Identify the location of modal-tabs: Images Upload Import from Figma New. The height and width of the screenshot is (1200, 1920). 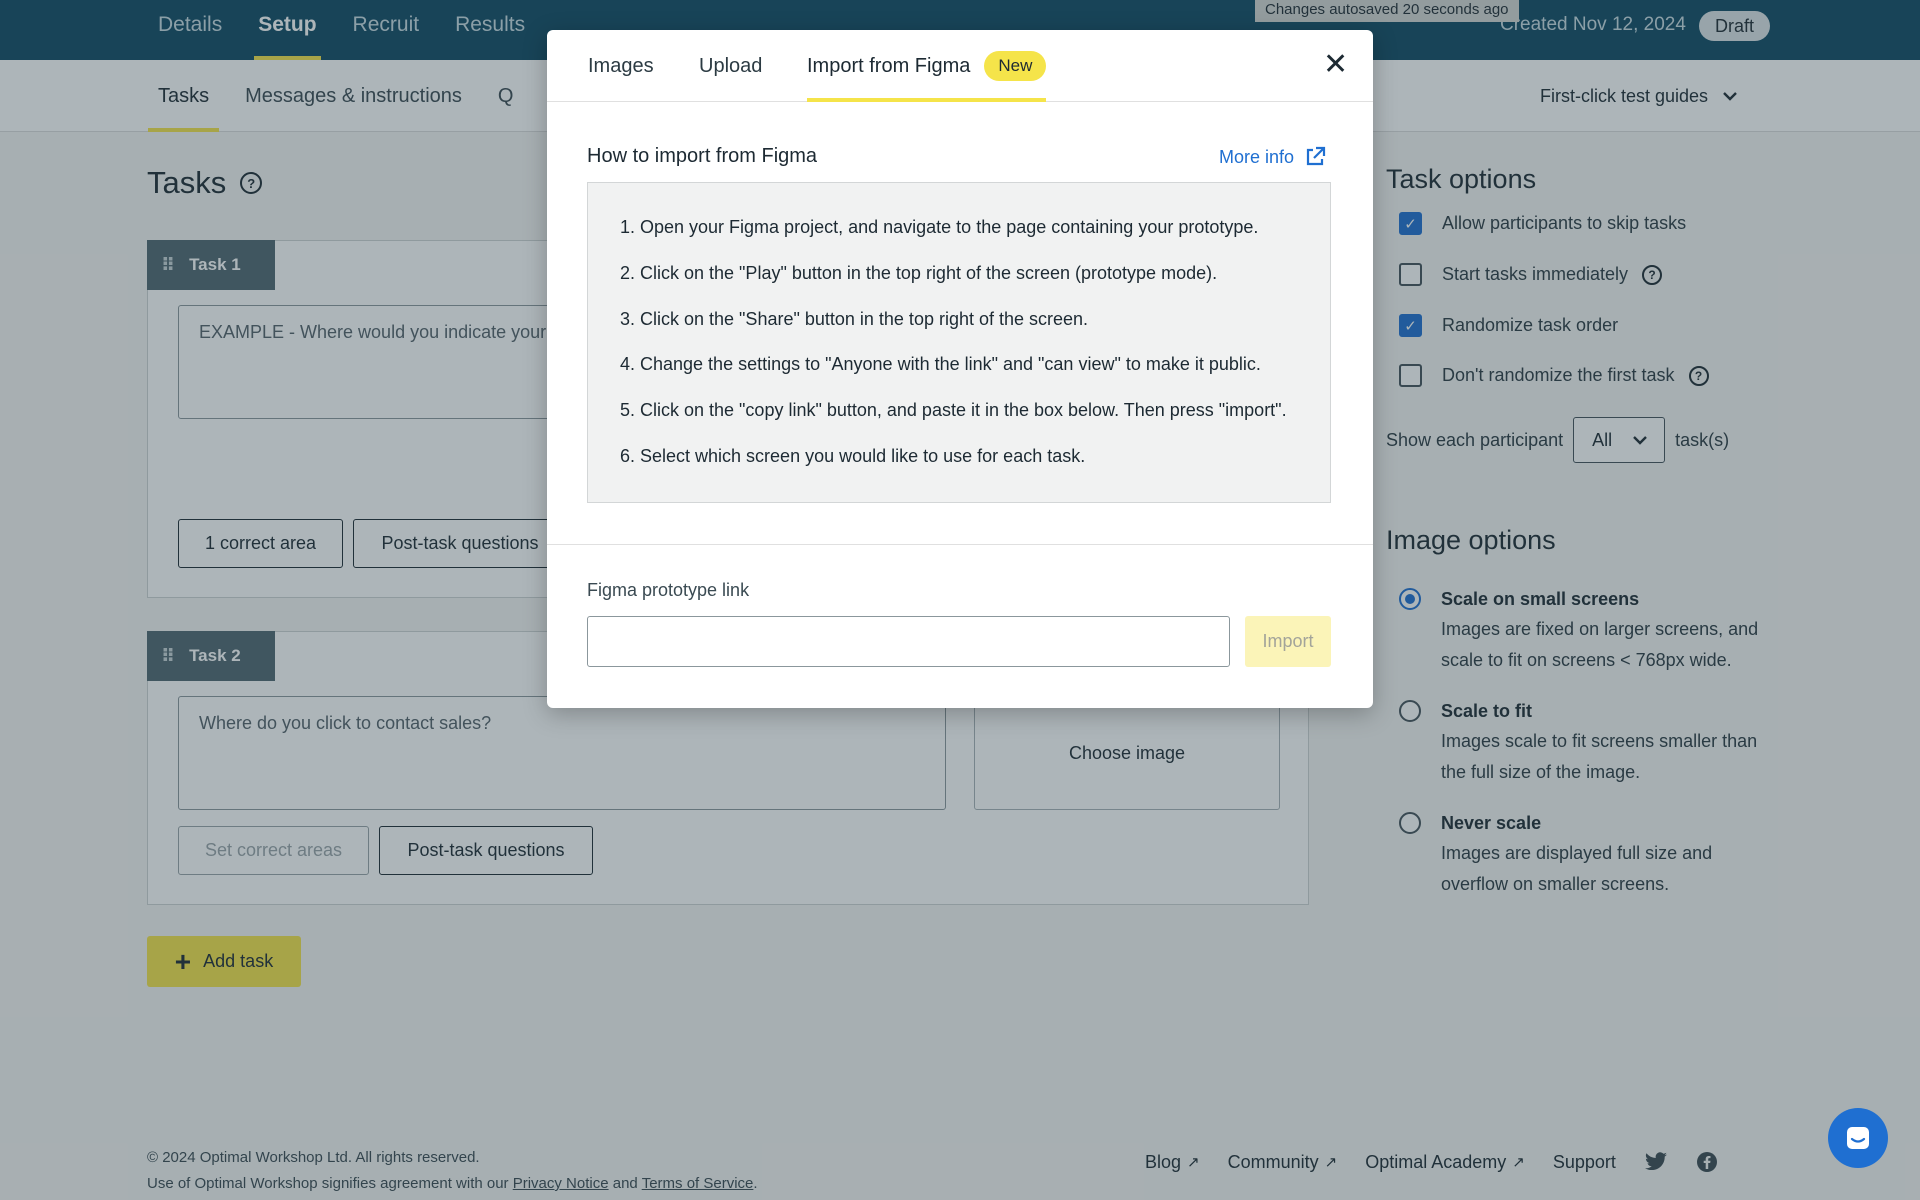
(960, 66).